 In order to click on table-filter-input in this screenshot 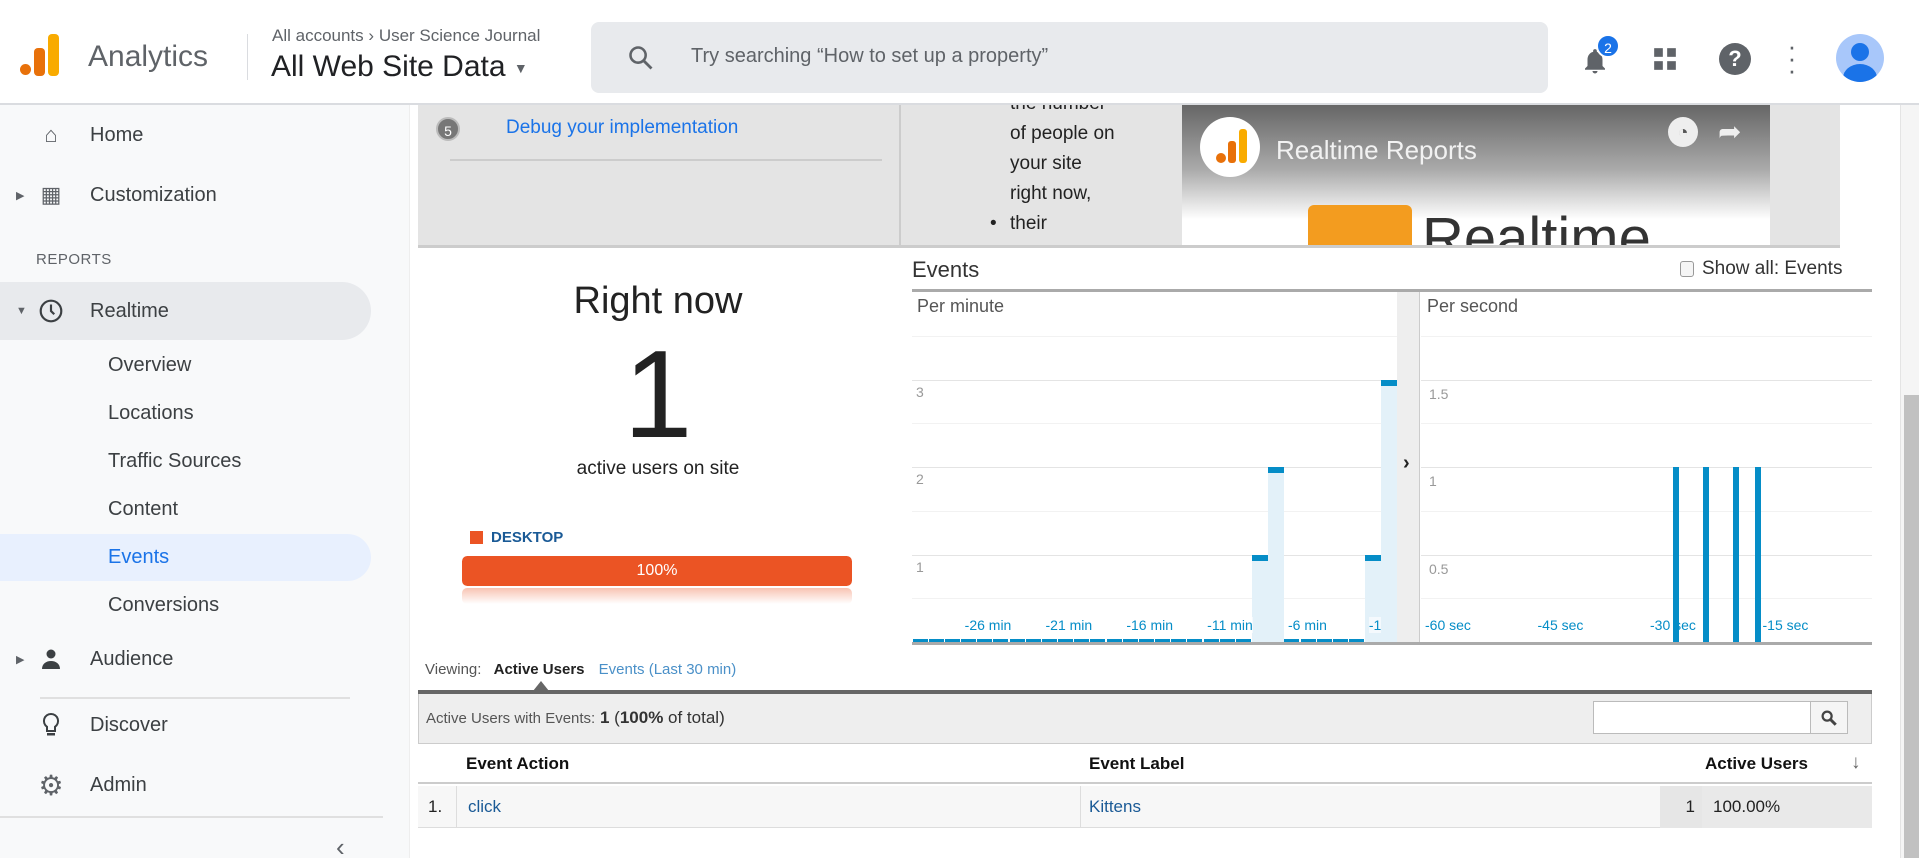, I will do `click(1702, 717)`.